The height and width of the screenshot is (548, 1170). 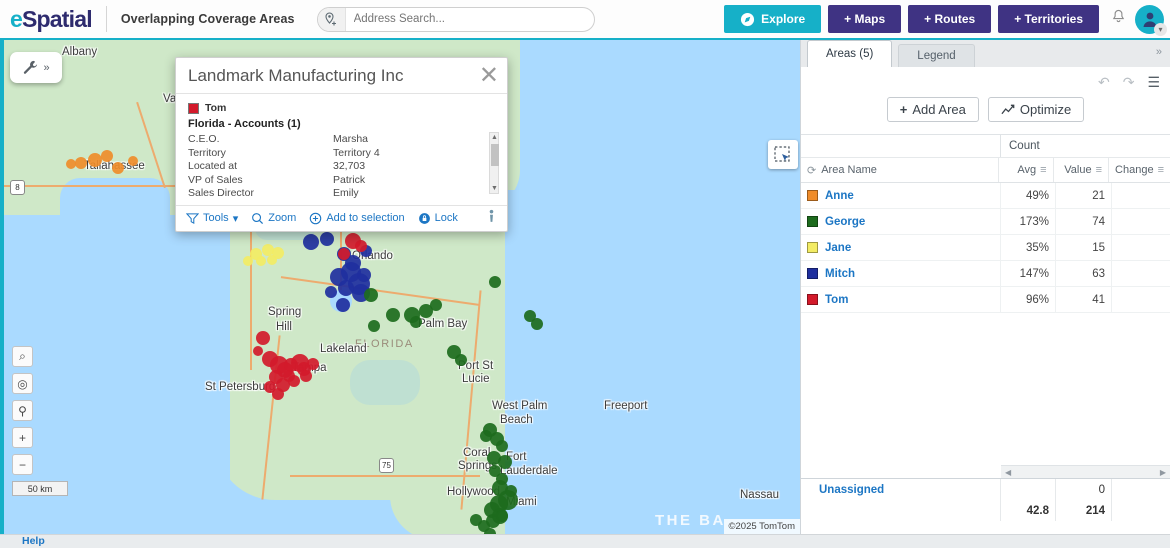 What do you see at coordinates (438, 218) in the screenshot?
I see `popup-lock-button: Lock` at bounding box center [438, 218].